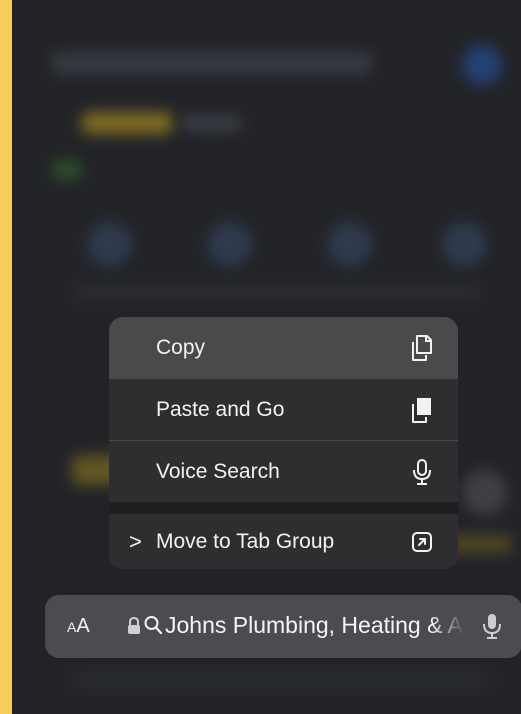  I want to click on search-icon, so click(153, 627).